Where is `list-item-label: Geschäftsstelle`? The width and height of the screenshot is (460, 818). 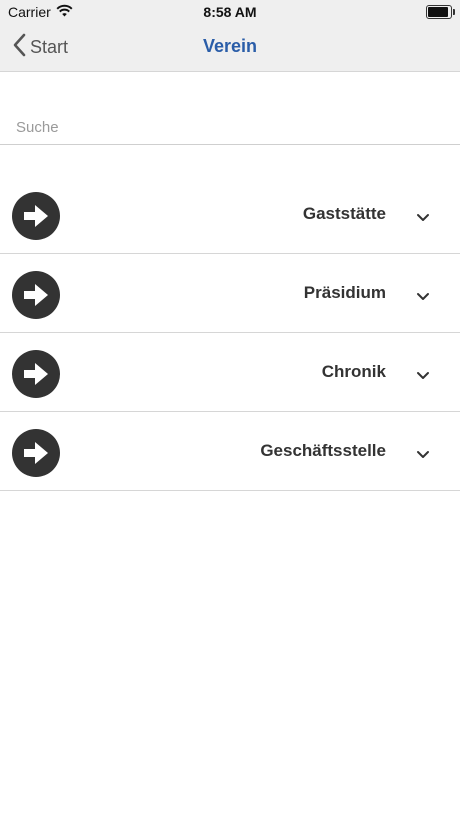
list-item-label: Geschäftsstelle is located at coordinates (323, 450).